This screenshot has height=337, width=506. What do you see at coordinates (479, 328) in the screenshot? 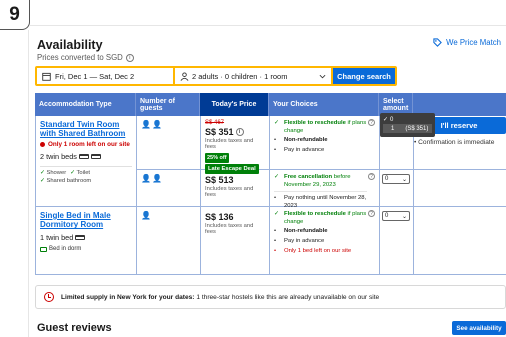
I see `see-availability-button: See availability` at bounding box center [479, 328].